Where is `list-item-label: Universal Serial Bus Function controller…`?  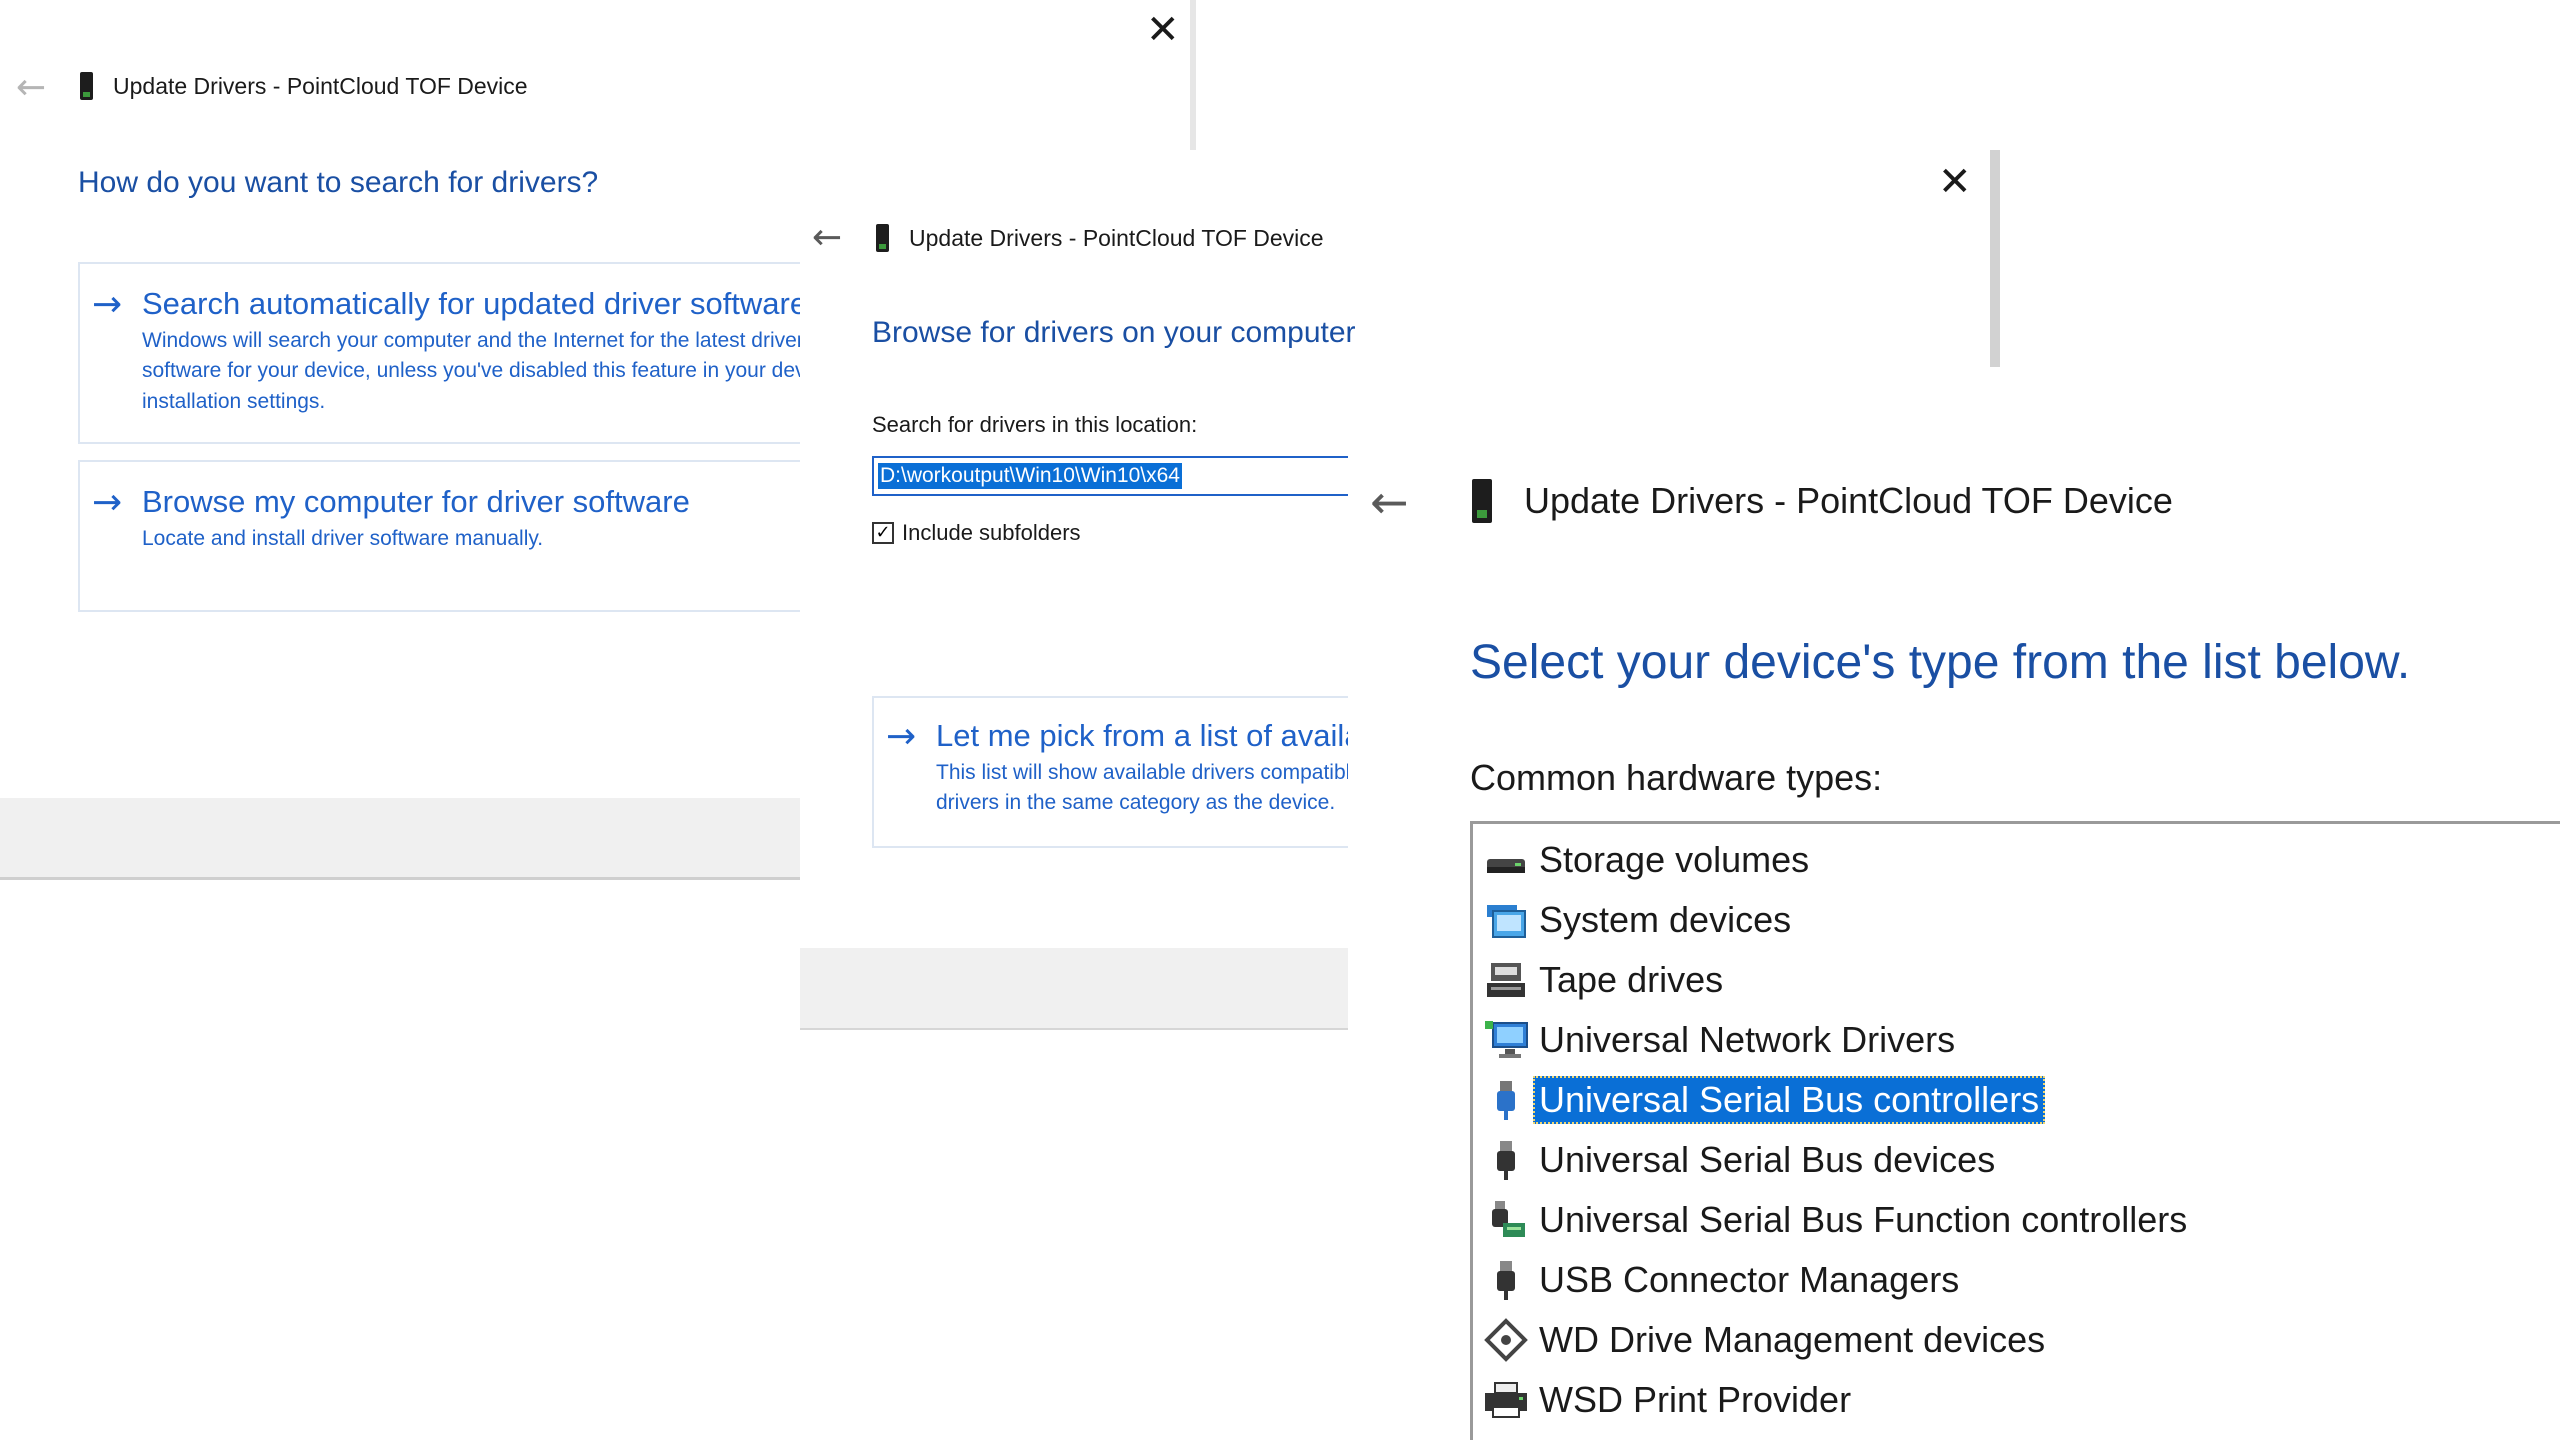 list-item-label: Universal Serial Bus Function controller… is located at coordinates (1863, 1219).